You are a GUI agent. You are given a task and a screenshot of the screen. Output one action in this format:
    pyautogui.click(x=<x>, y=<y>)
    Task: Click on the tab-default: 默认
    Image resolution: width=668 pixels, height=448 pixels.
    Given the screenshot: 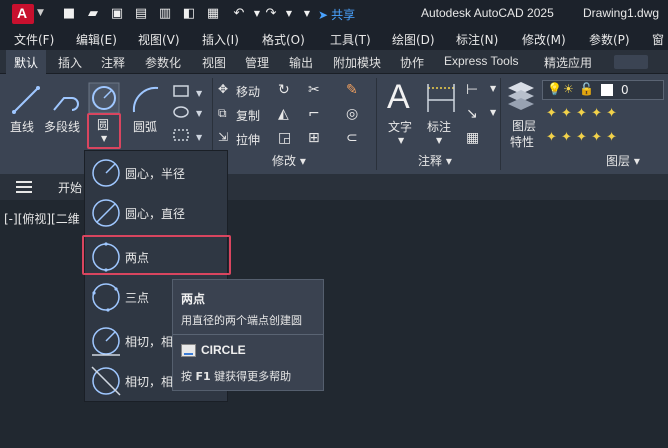 What is the action you would take?
    pyautogui.click(x=26, y=62)
    